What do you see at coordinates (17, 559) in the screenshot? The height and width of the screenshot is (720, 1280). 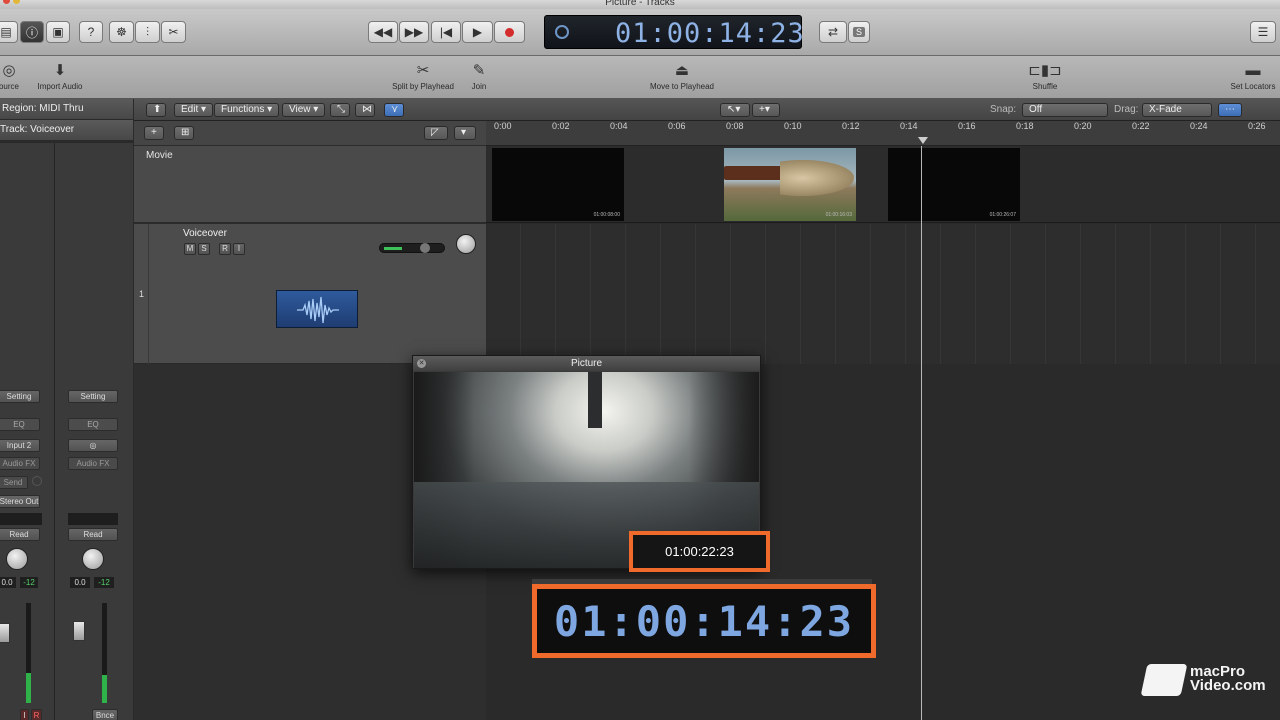 I see `pan-knob` at bounding box center [17, 559].